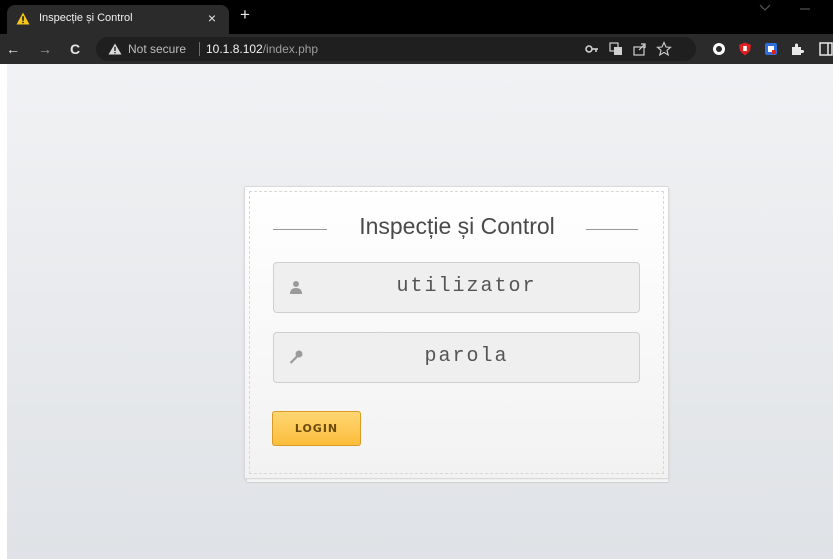  I want to click on red-shield-extension-icon, so click(745, 49).